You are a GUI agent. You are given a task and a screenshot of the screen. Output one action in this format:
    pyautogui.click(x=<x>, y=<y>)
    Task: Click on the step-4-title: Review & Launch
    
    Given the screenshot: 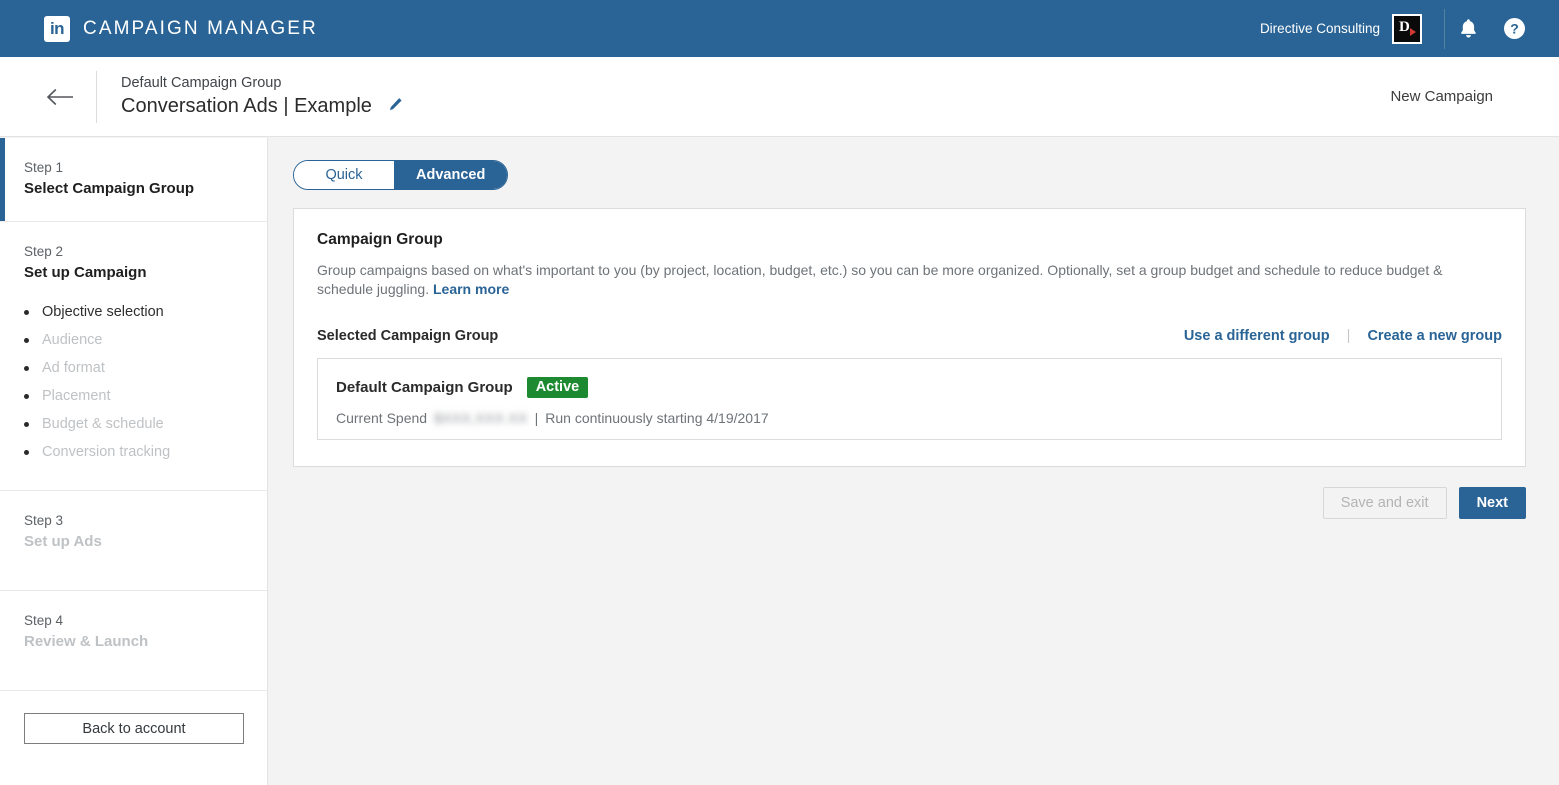 What is the action you would take?
    pyautogui.click(x=86, y=641)
    